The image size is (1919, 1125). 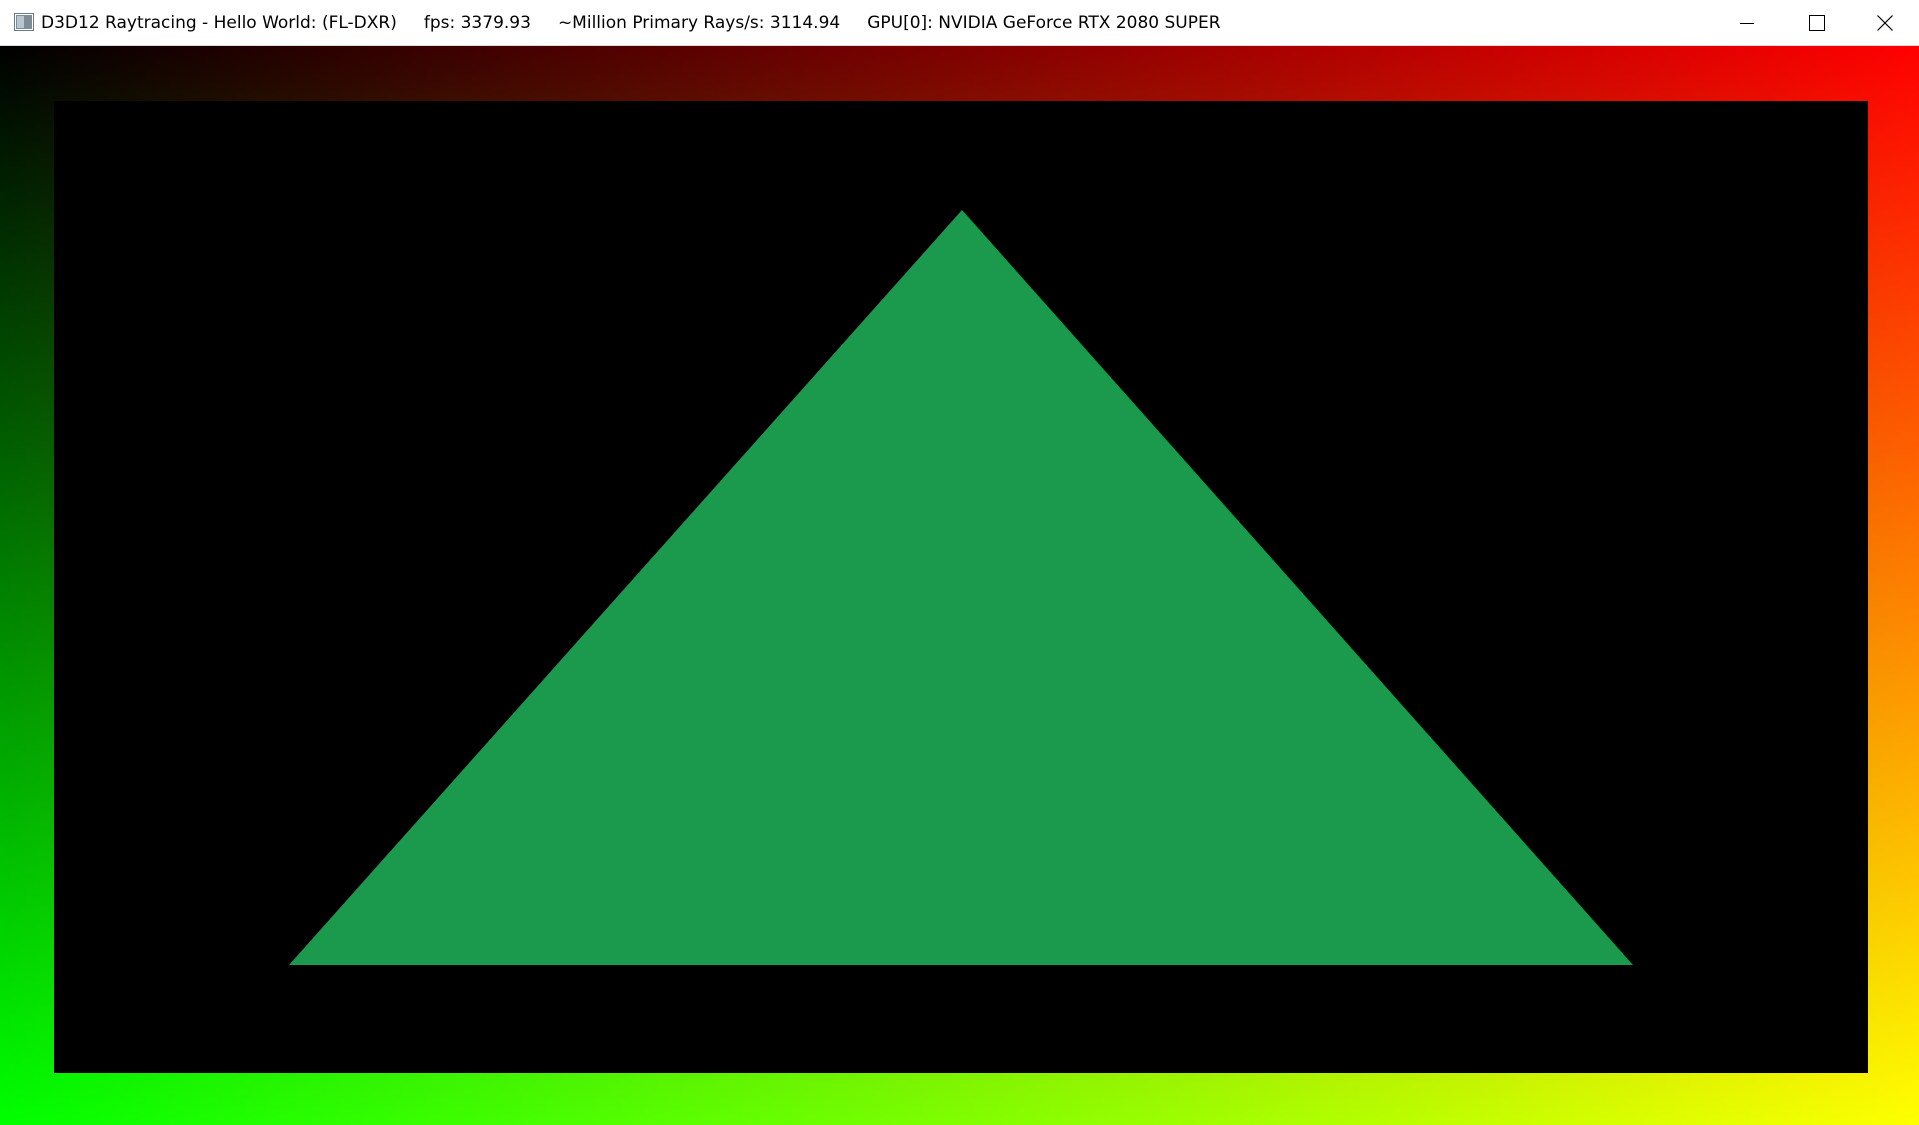 I want to click on minimize-icon, so click(x=1747, y=23).